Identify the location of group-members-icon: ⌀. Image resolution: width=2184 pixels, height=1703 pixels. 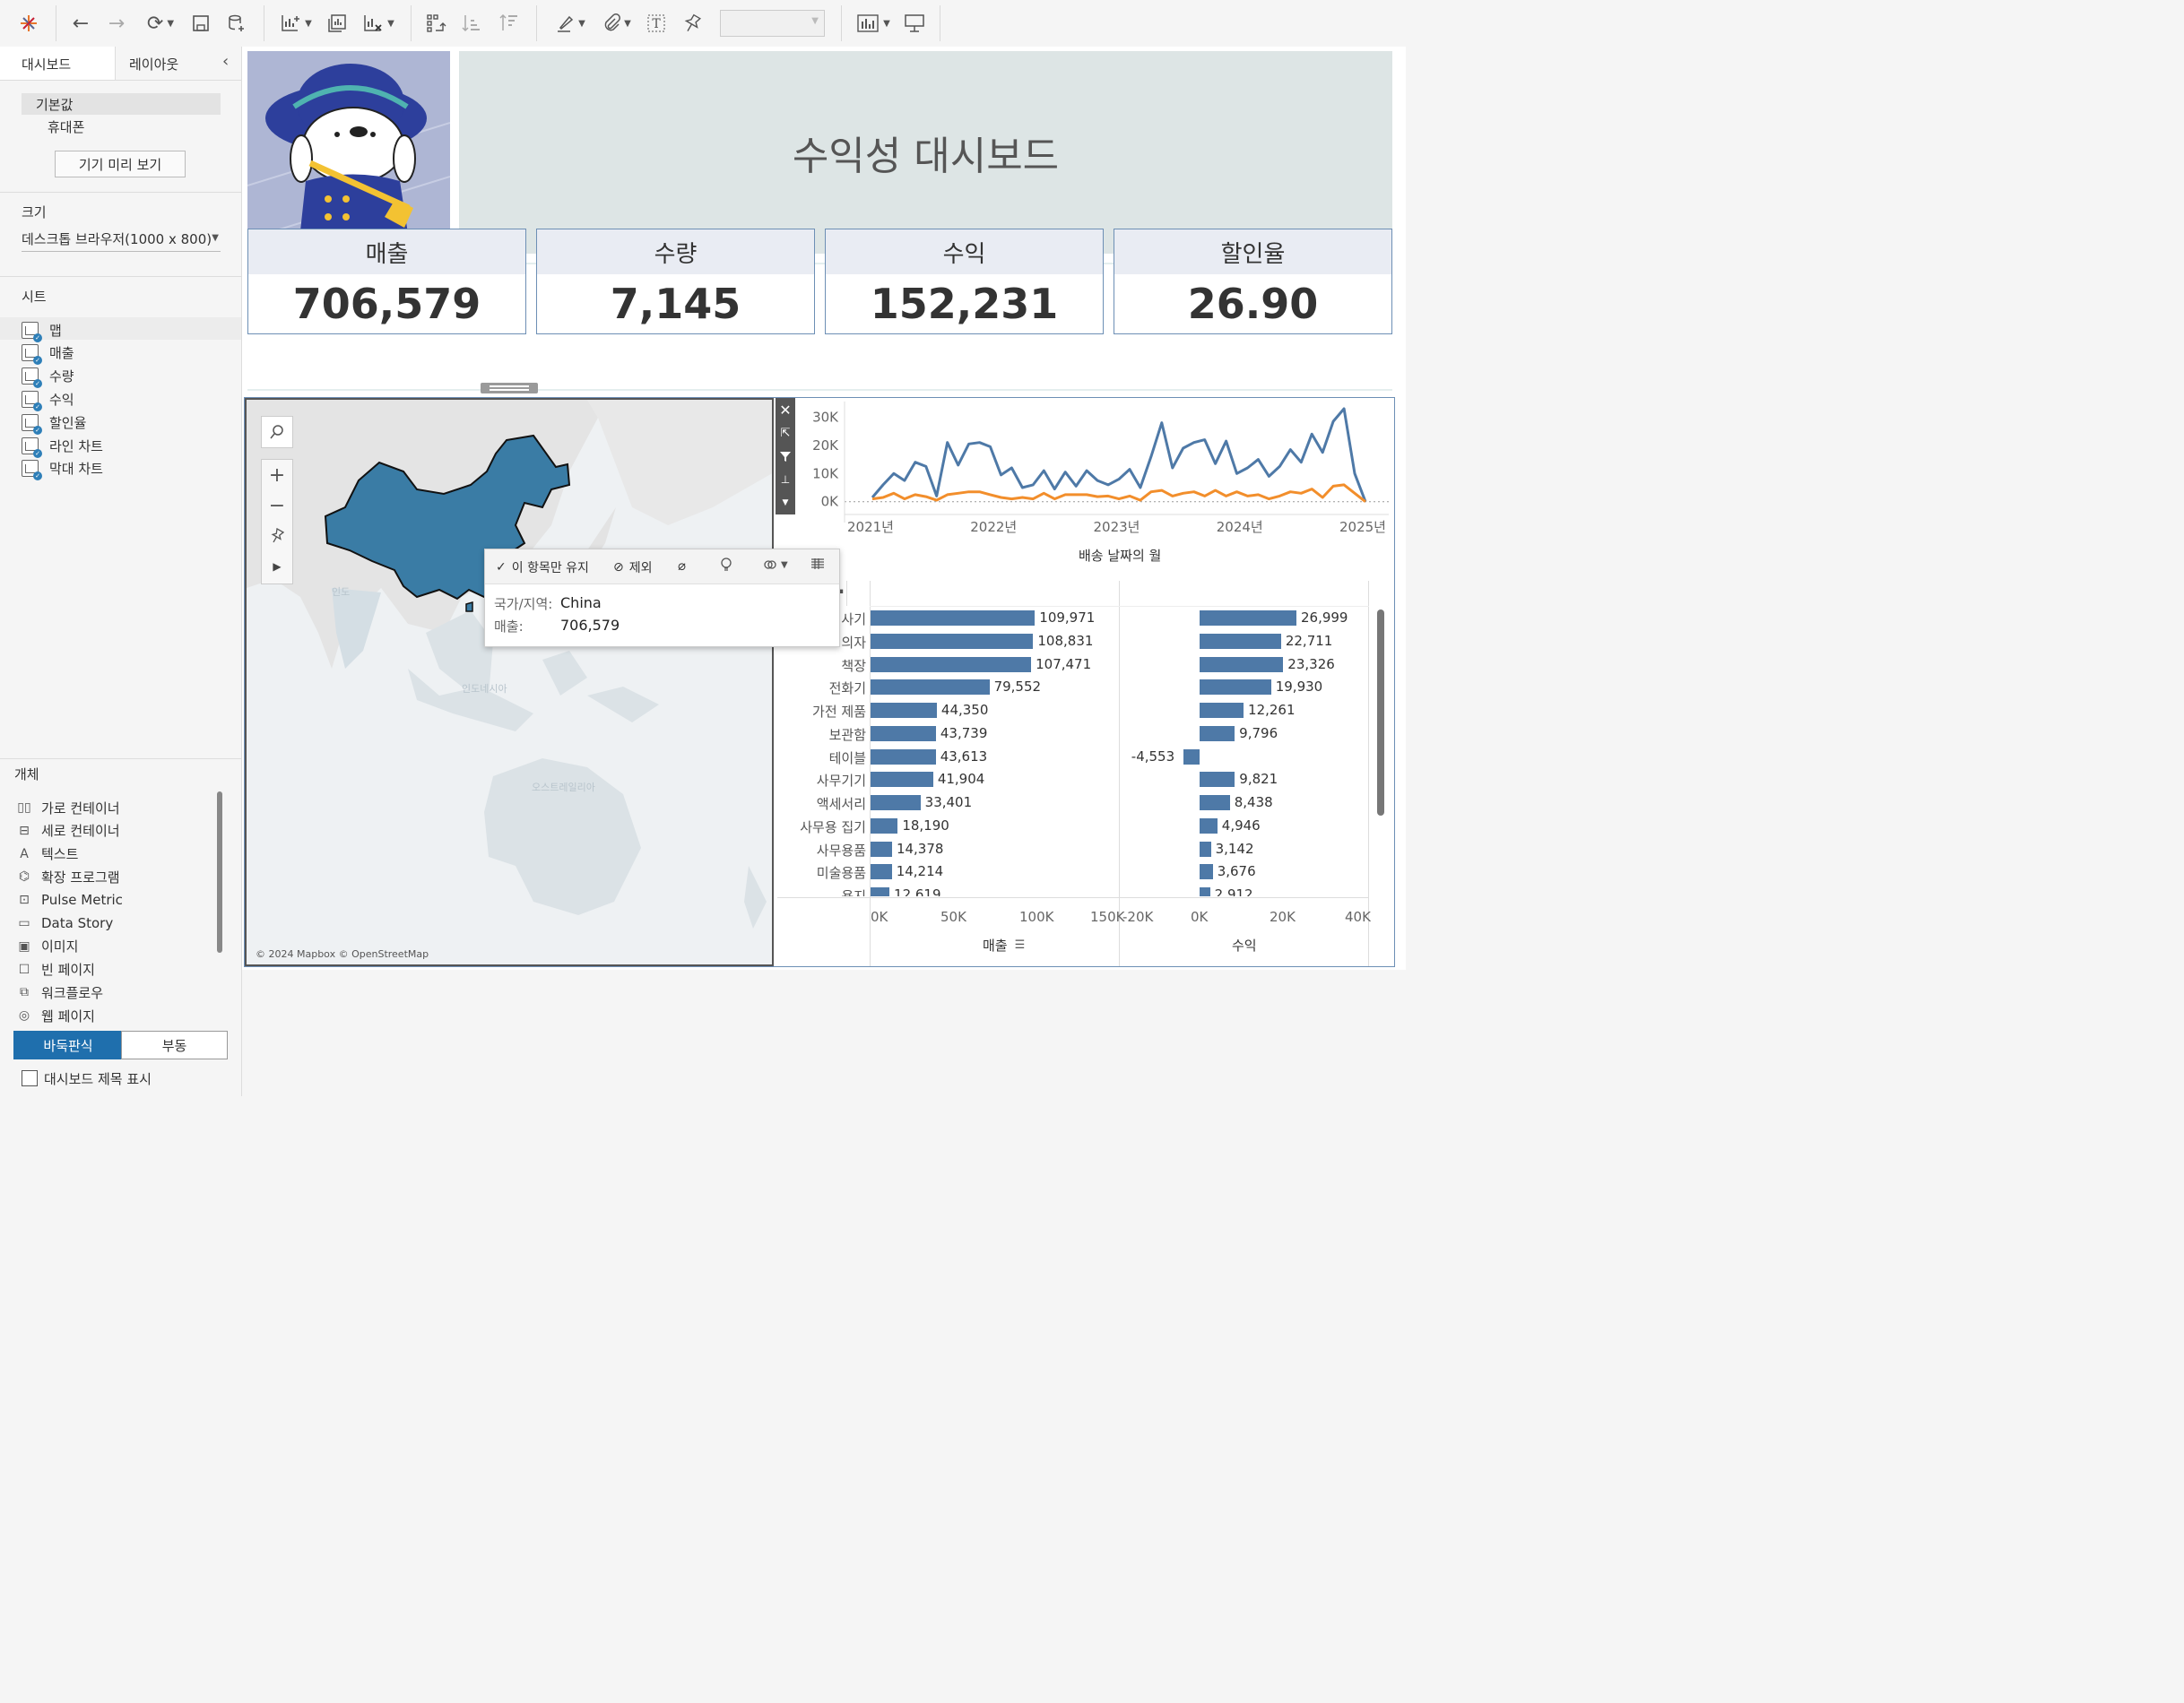
(682, 566).